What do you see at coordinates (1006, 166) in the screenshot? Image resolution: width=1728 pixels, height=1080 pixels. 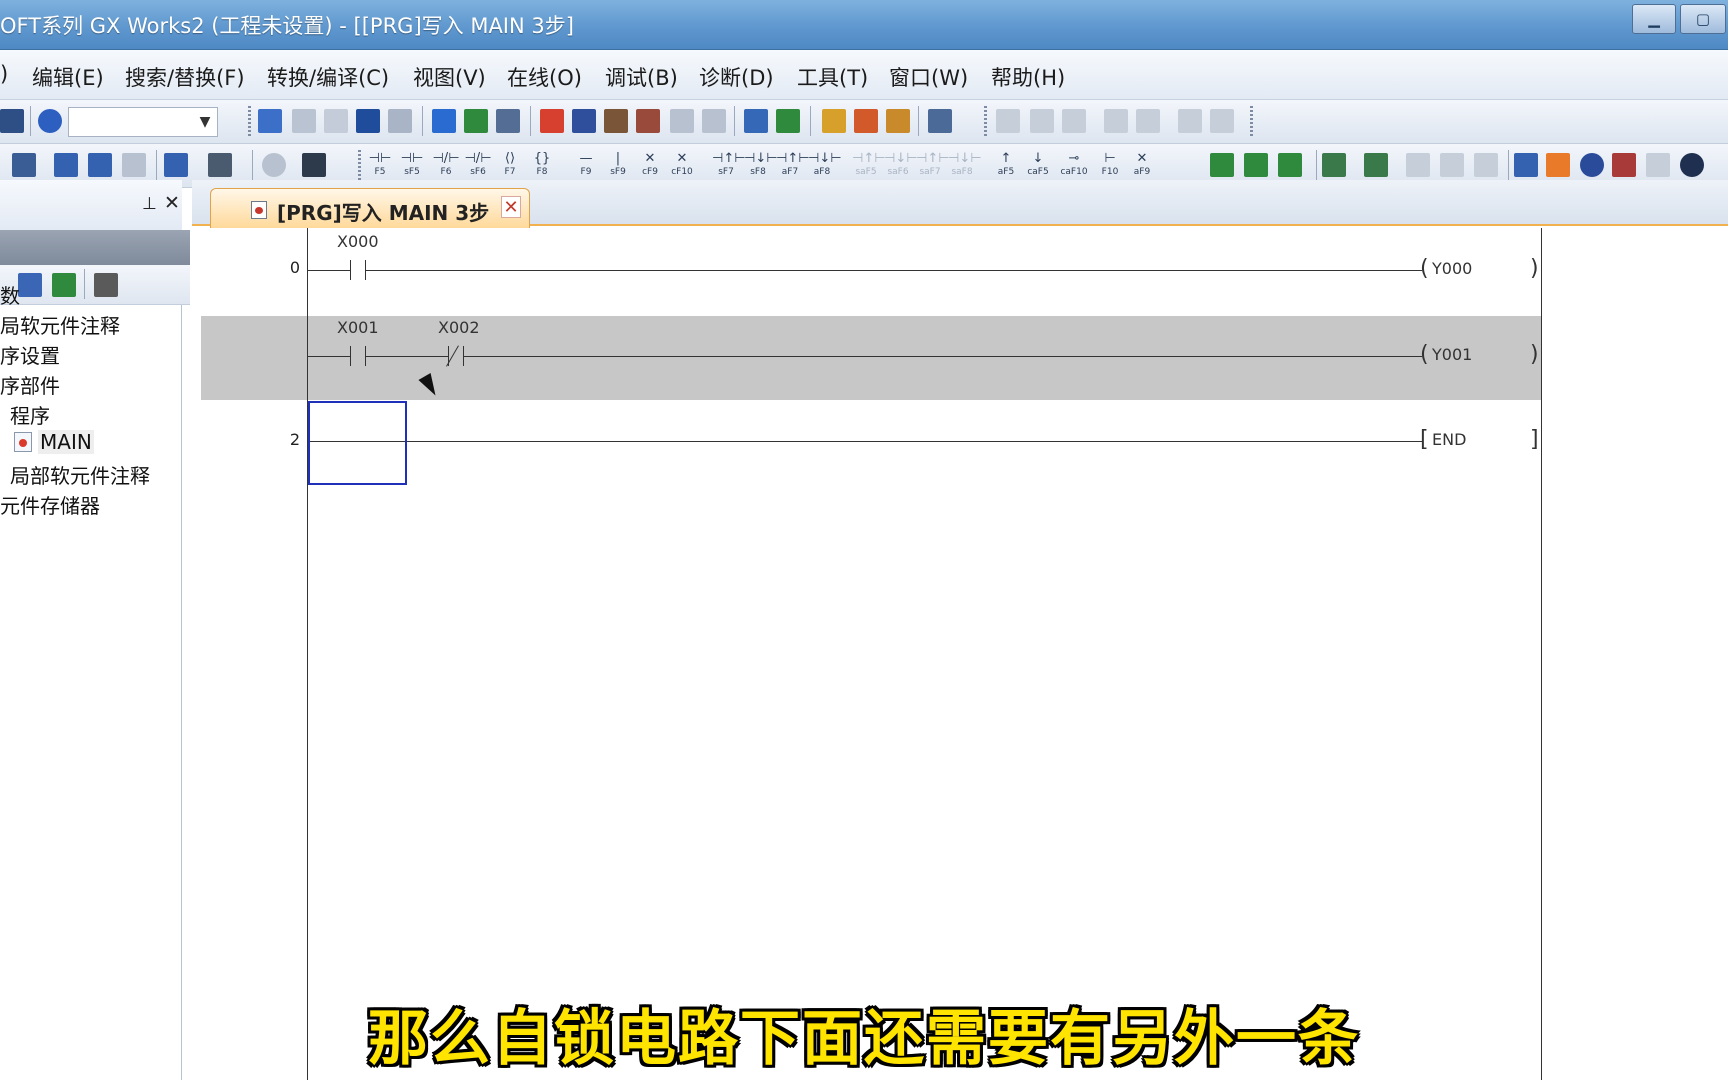 I see `ladder-symbol-button: ↑ aF5` at bounding box center [1006, 166].